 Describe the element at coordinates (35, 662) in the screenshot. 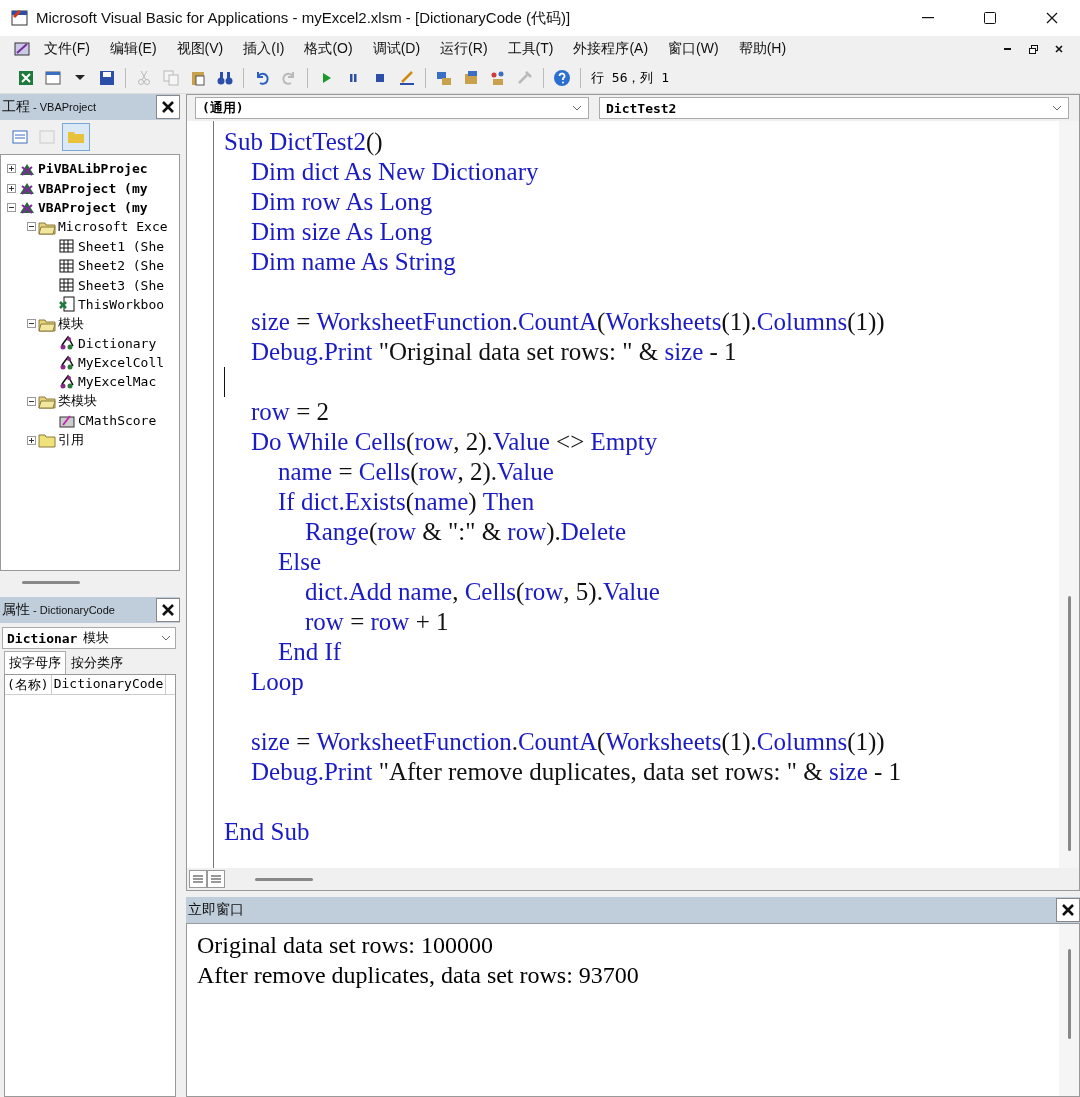

I see `tab: 按字母序` at that location.